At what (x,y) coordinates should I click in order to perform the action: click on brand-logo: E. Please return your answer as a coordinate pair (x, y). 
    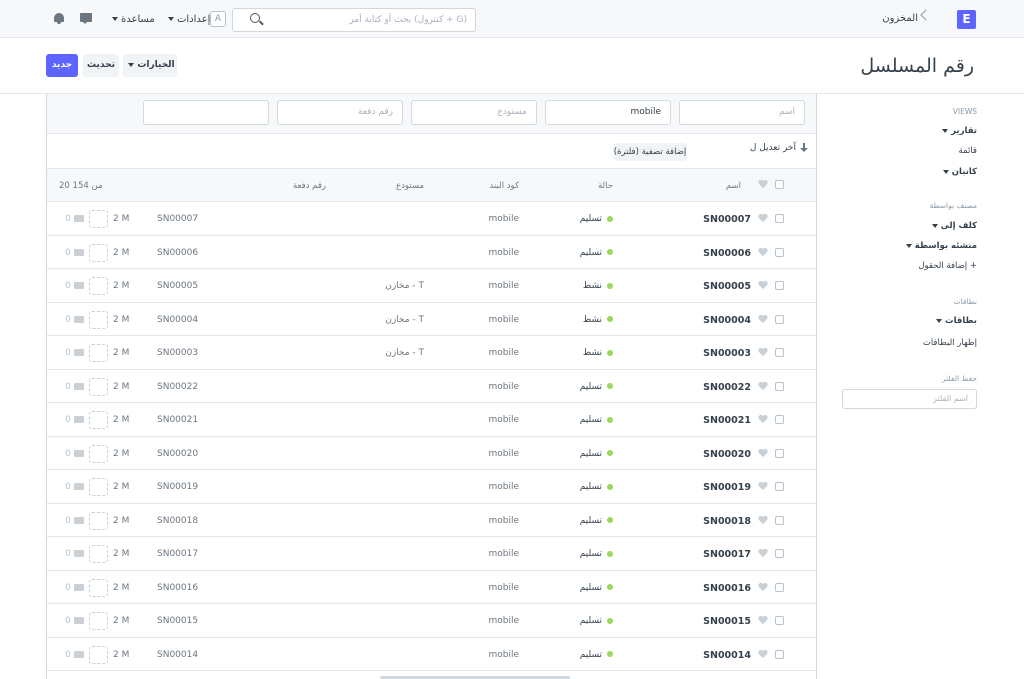
    Looking at the image, I should click on (966, 19).